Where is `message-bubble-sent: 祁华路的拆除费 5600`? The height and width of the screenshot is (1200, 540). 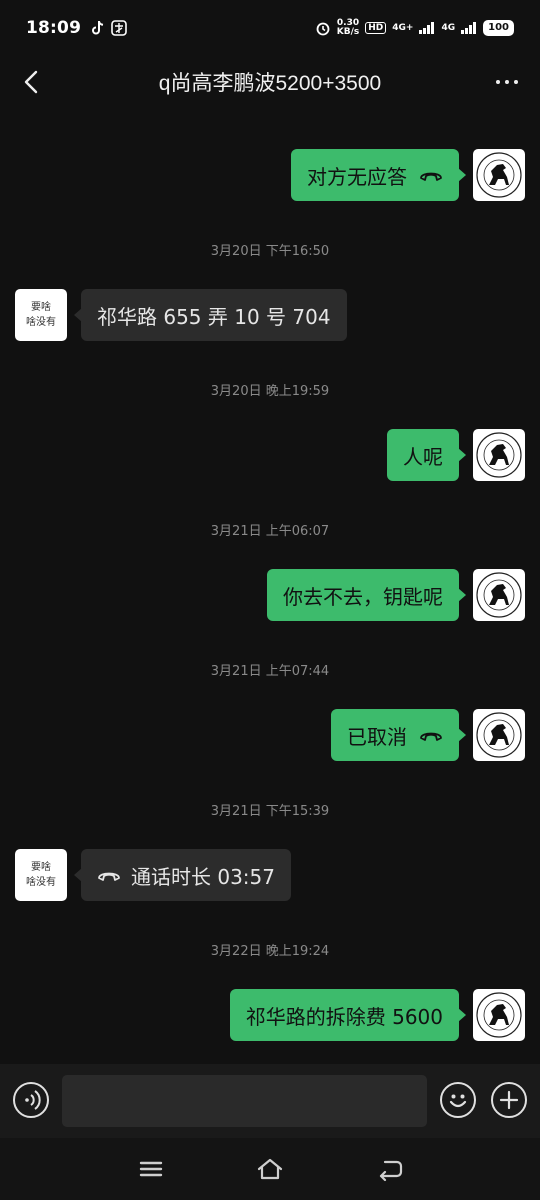 message-bubble-sent: 祁华路的拆除费 5600 is located at coordinates (348, 1015).